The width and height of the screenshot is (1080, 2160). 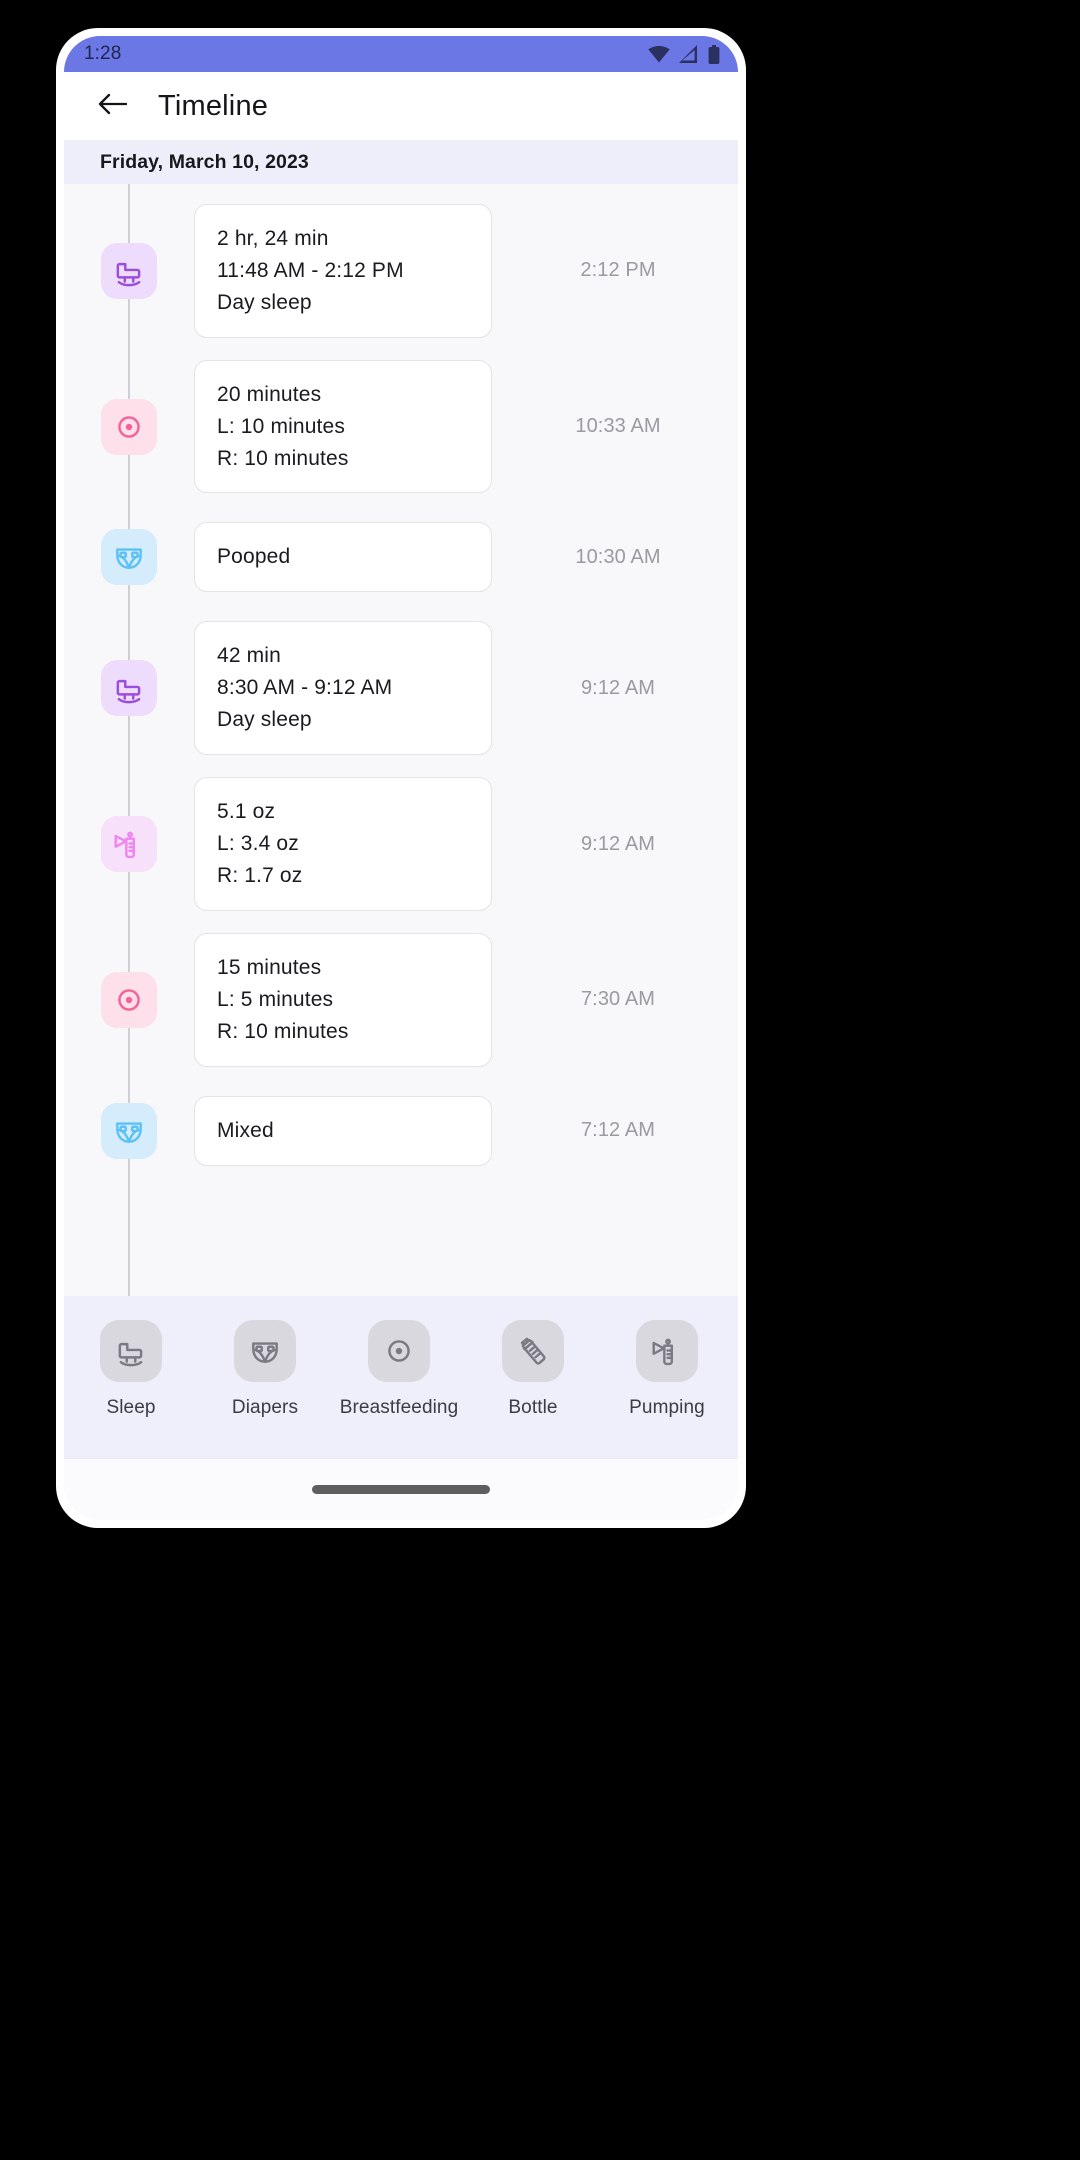 I want to click on timeline-entry-line: Mixed, so click(x=245, y=1130).